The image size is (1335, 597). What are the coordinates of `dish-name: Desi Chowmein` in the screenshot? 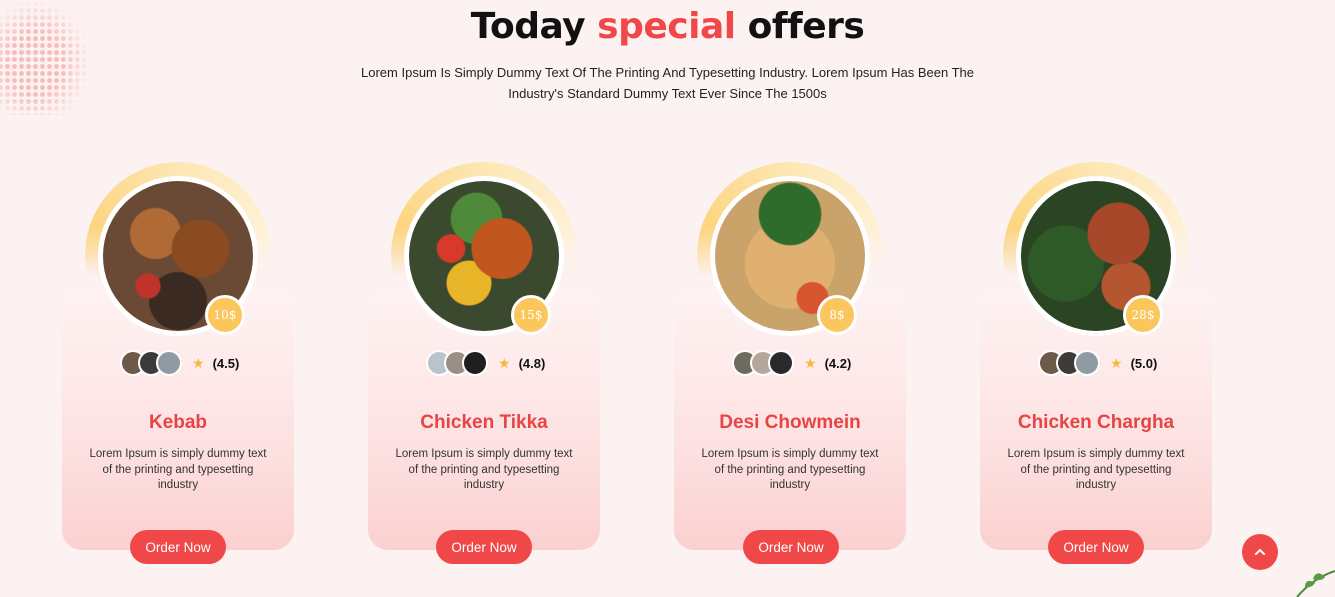 It's located at (790, 422).